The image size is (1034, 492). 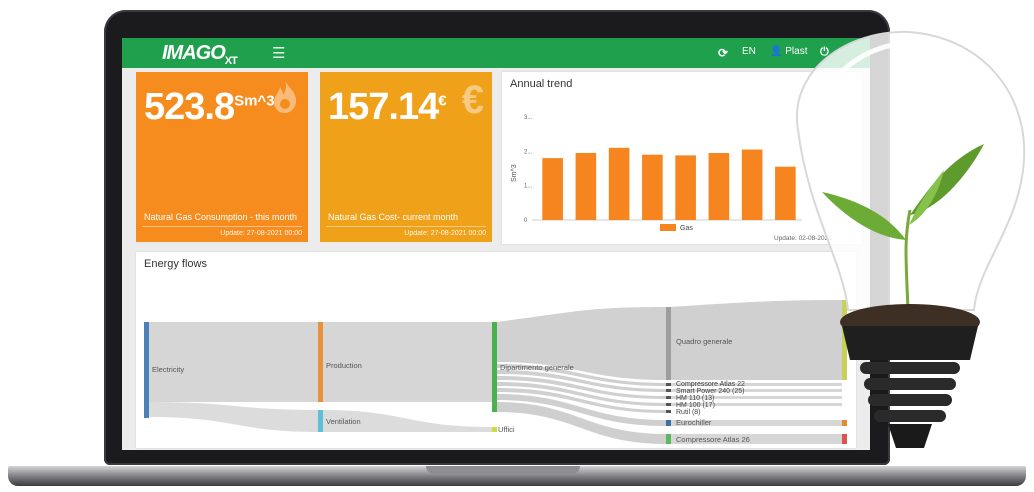 I want to click on label-electricity: Electricity, so click(x=168, y=369).